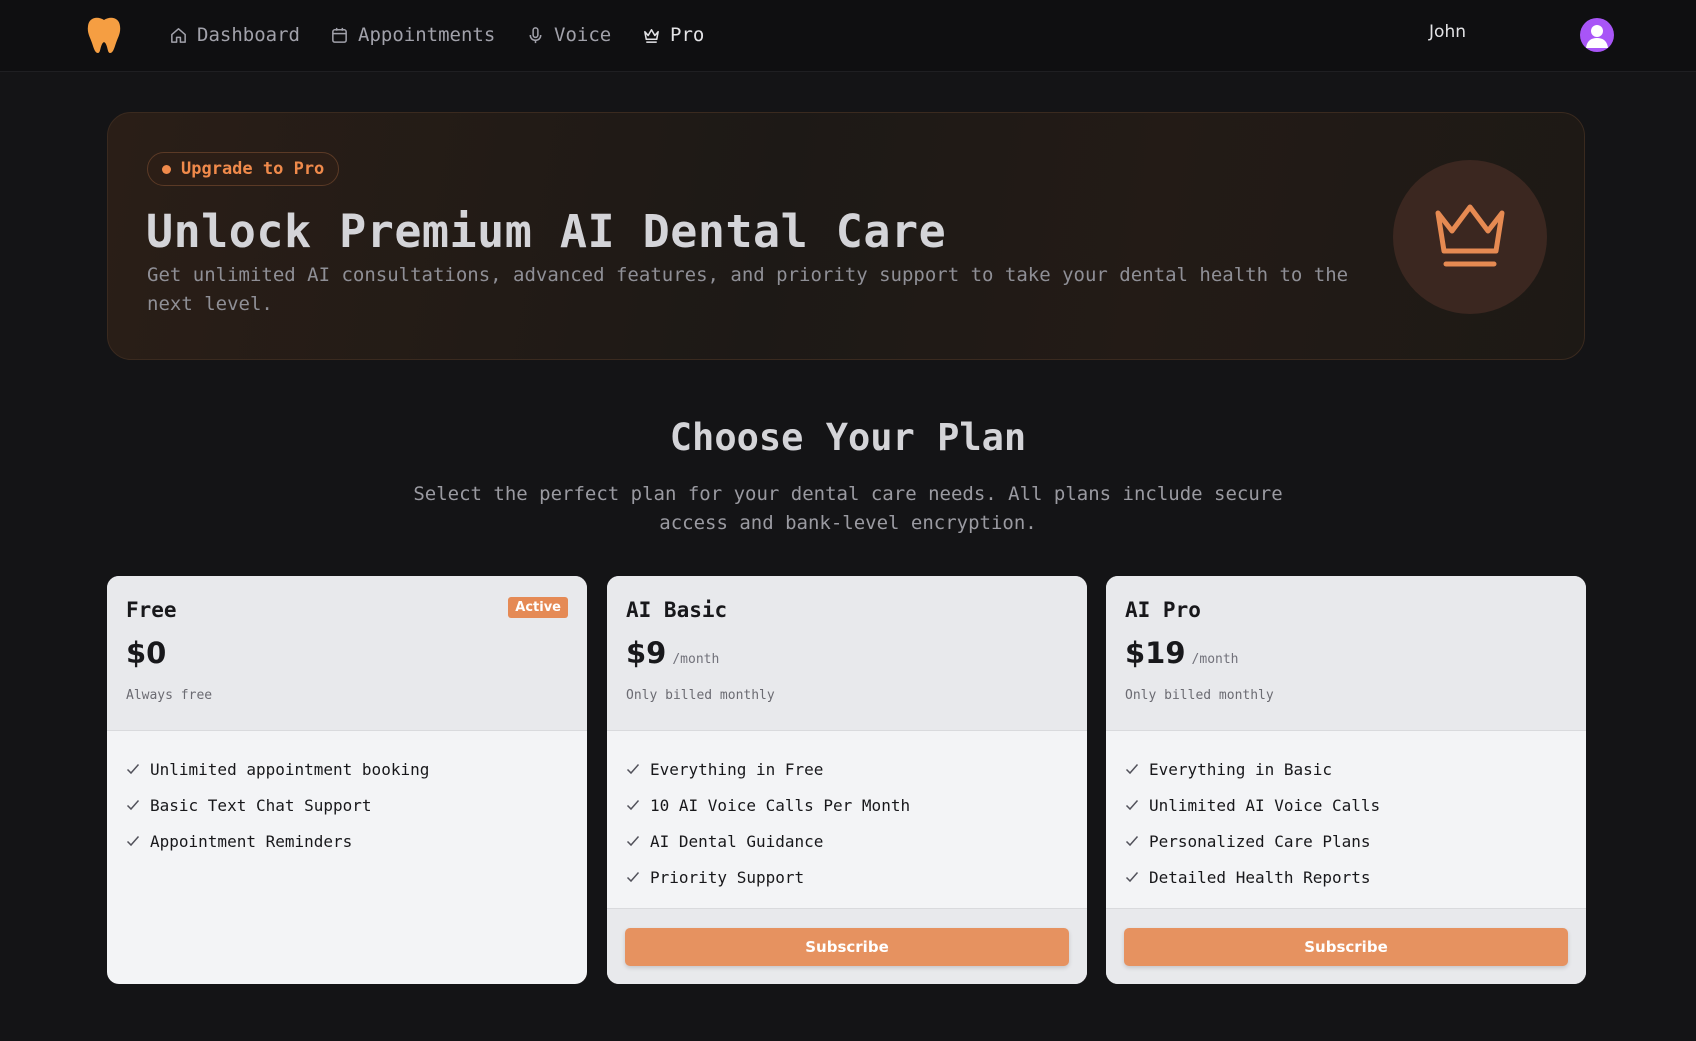 Image resolution: width=1696 pixels, height=1041 pixels. I want to click on upgrade-badge-label: Upgrade to Pro, so click(253, 169).